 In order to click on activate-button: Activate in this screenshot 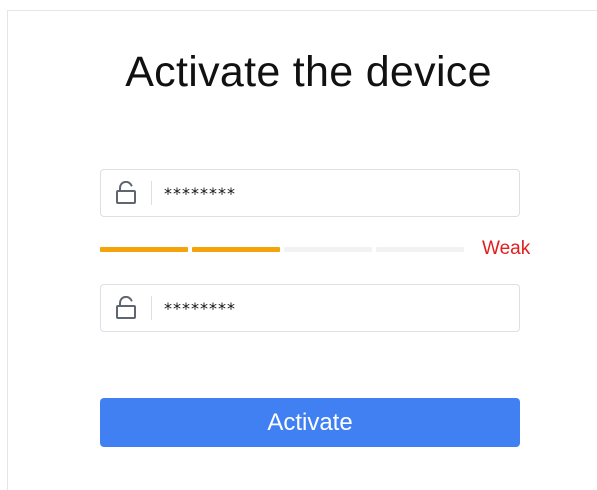, I will do `click(310, 422)`.